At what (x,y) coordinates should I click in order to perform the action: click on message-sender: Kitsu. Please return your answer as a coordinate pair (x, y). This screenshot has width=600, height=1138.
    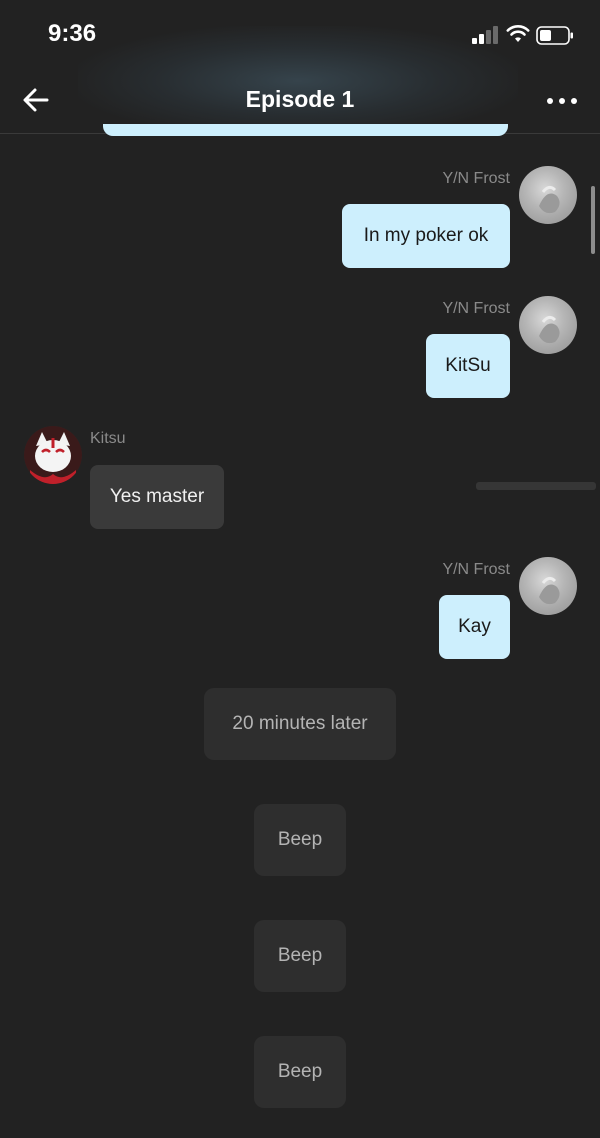
    Looking at the image, I should click on (108, 438).